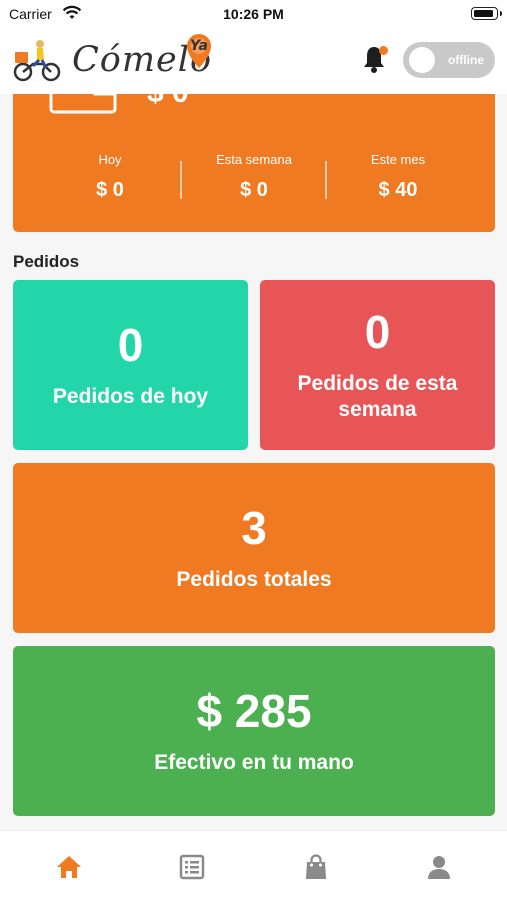  I want to click on battery-icon, so click(486, 13).